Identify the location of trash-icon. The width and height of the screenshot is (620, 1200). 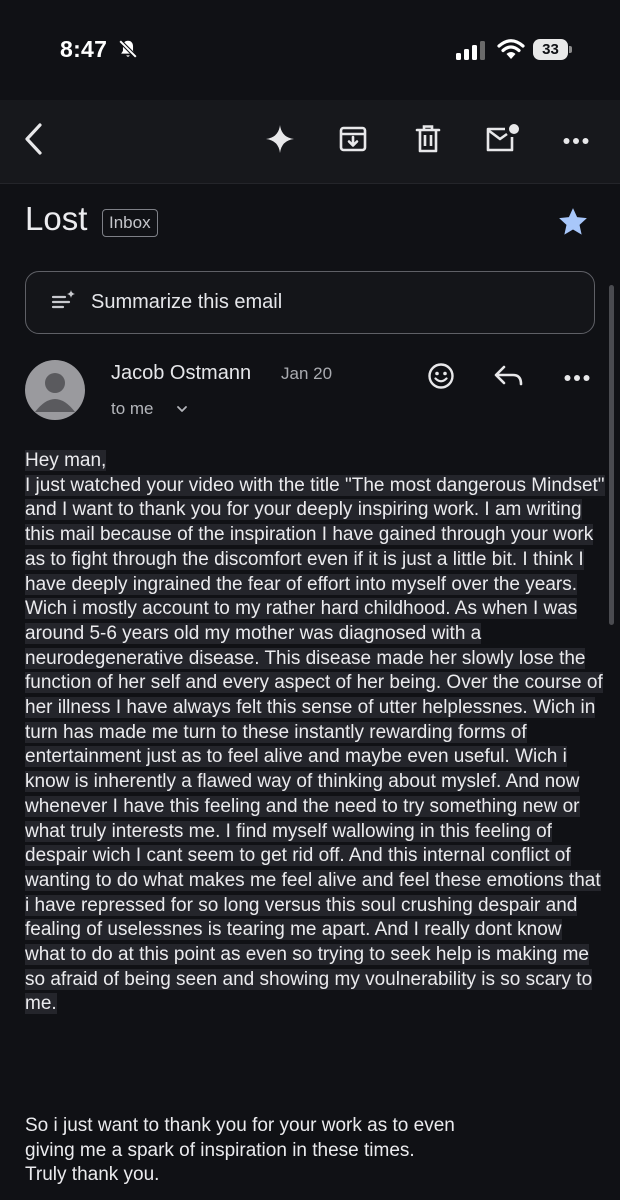
(428, 141).